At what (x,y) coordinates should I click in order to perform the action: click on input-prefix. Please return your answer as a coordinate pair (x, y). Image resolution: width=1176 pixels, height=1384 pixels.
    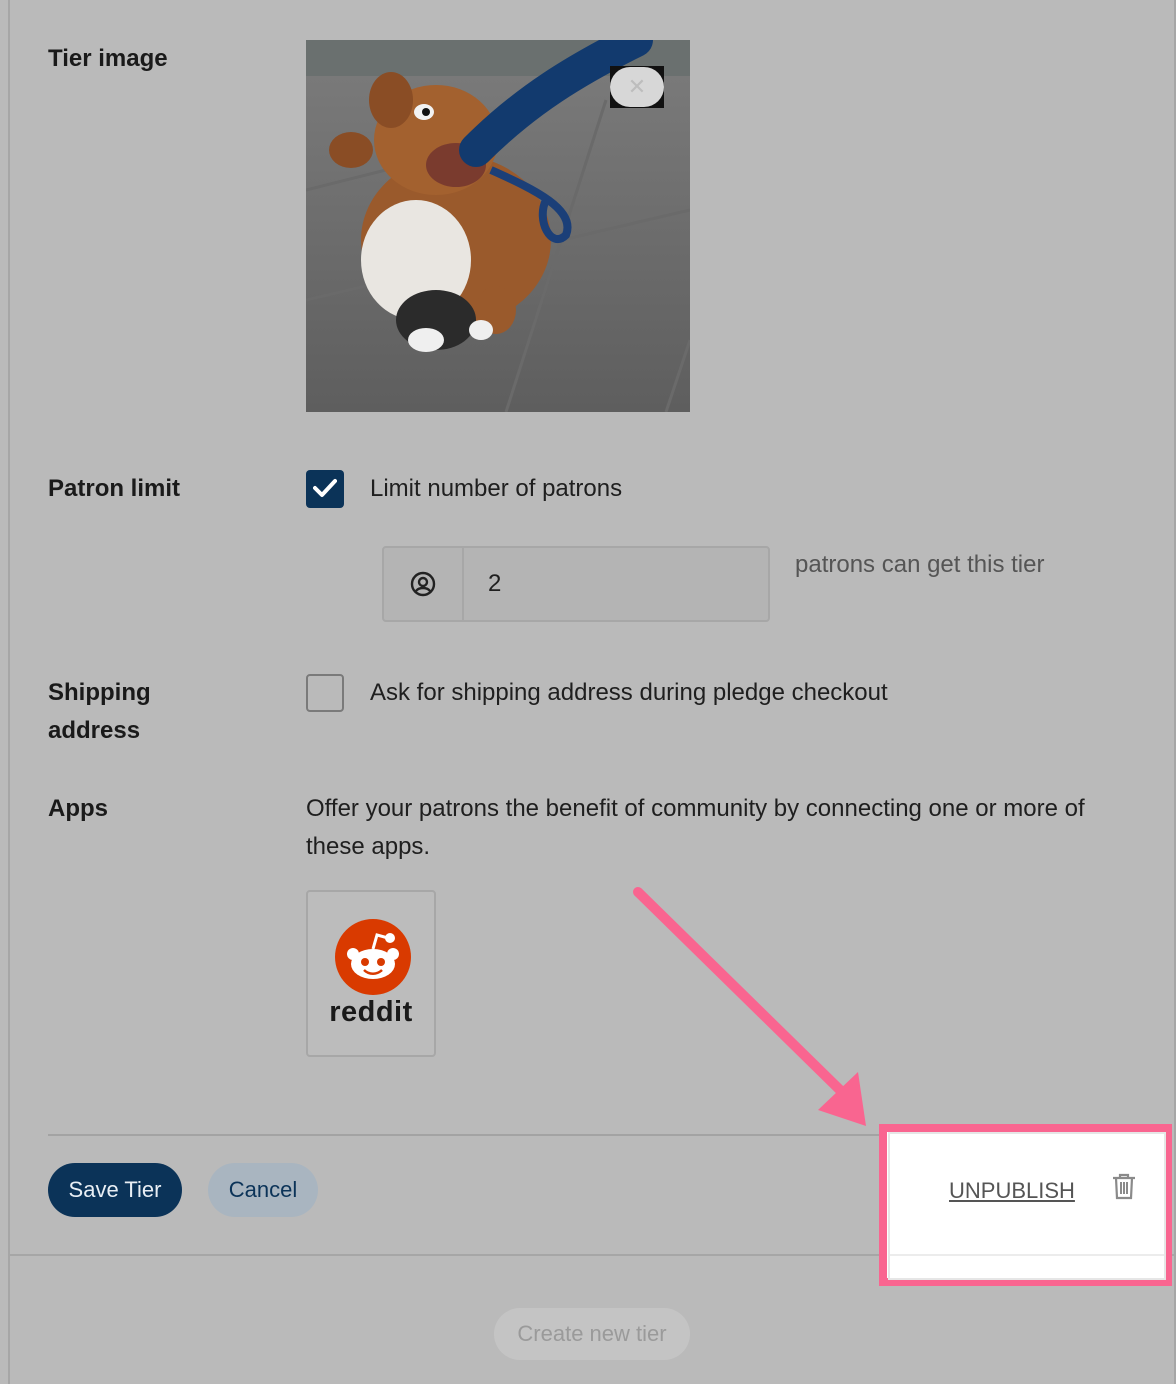
    Looking at the image, I should click on (424, 584).